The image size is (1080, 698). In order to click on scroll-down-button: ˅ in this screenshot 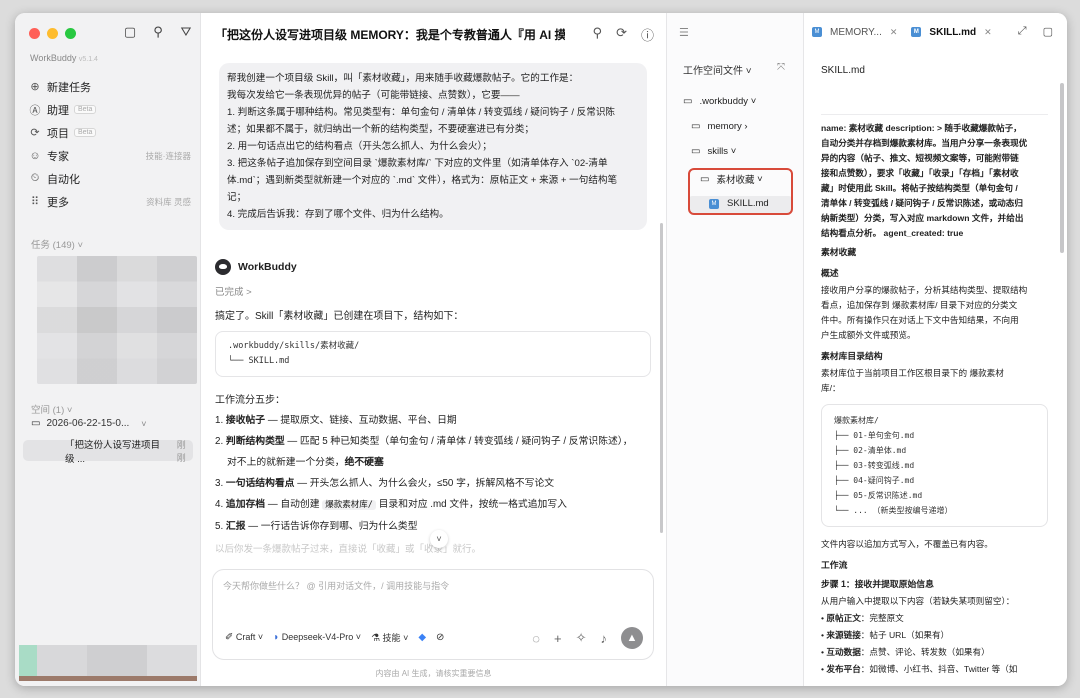, I will do `click(439, 539)`.